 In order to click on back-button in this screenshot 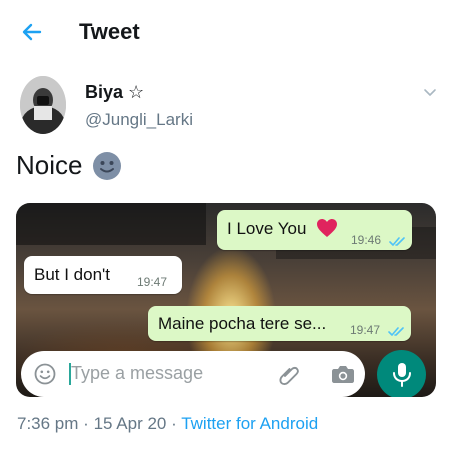, I will do `click(32, 32)`.